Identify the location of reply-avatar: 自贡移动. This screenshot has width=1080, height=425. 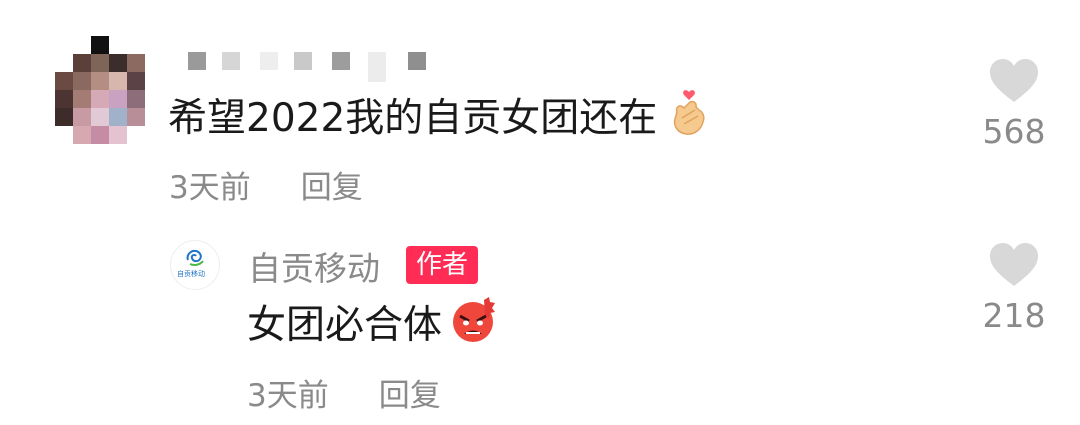
(195, 265).